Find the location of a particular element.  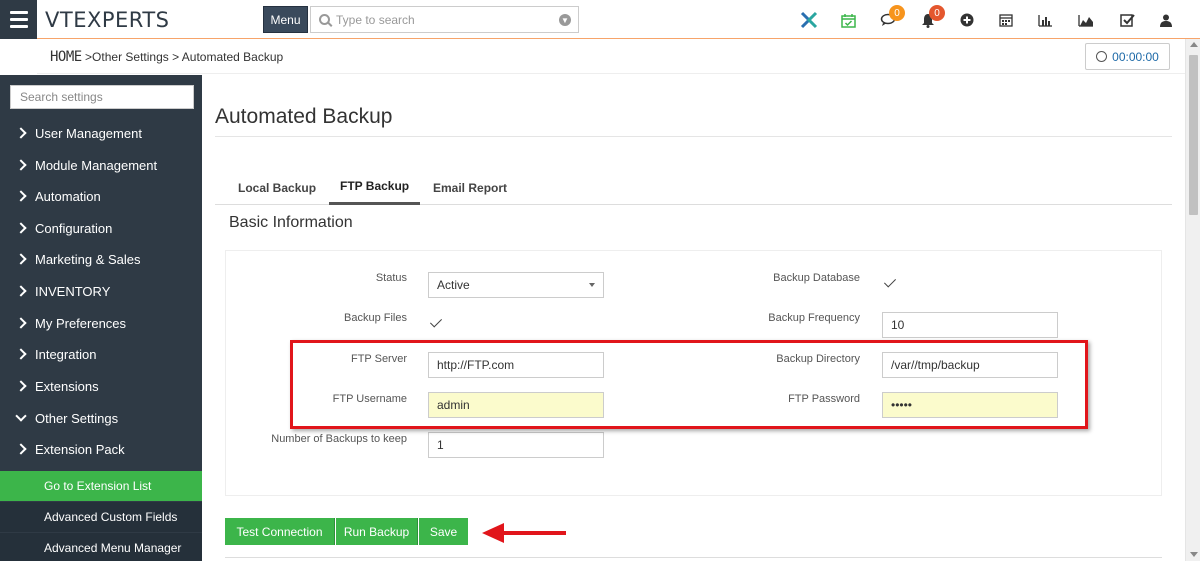

timer-value: 00:00:00 is located at coordinates (1135, 56).